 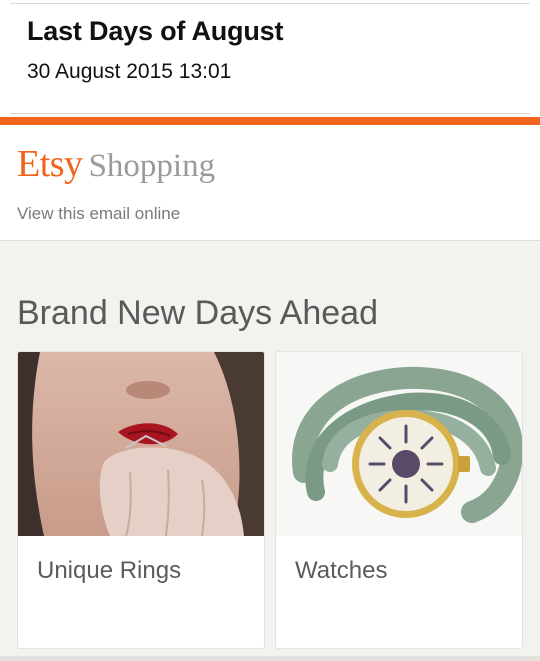 What do you see at coordinates (152, 166) in the screenshot?
I see `brand-shopping-text: Shopping` at bounding box center [152, 166].